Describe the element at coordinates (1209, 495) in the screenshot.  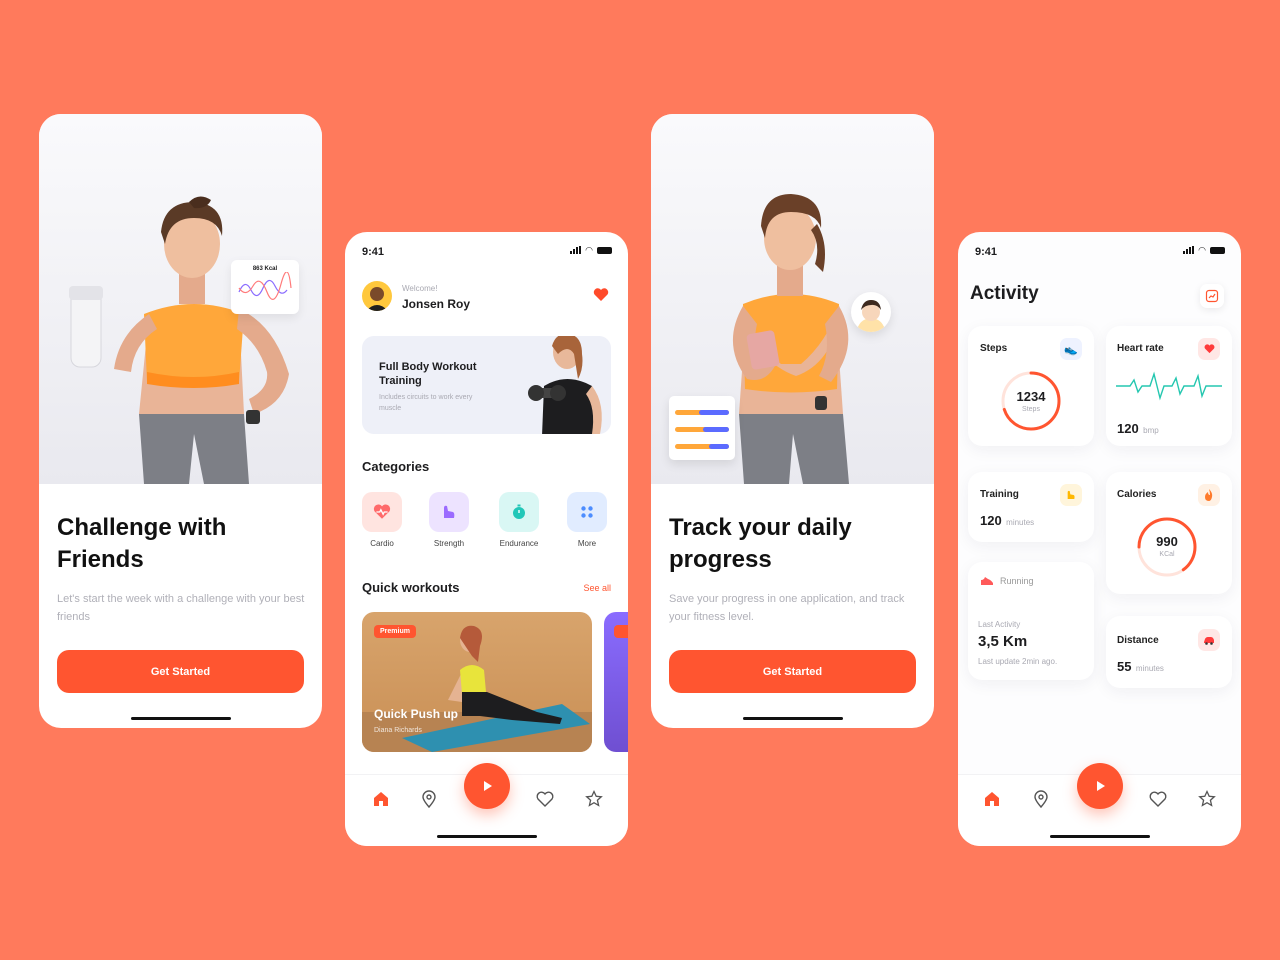
I see `flame-icon` at that location.